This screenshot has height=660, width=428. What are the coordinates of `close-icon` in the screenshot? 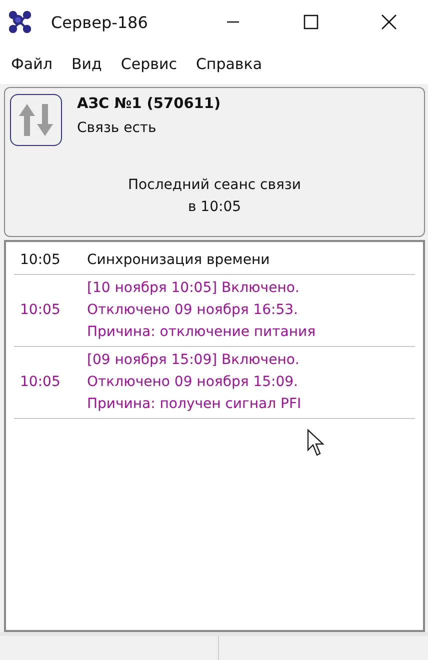 It's located at (389, 22).